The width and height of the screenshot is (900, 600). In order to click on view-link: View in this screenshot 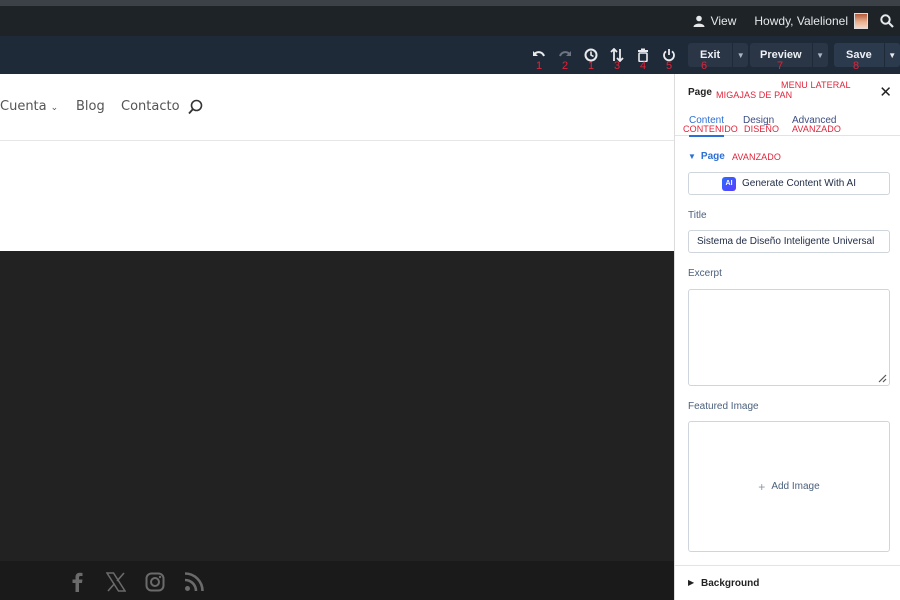, I will do `click(715, 21)`.